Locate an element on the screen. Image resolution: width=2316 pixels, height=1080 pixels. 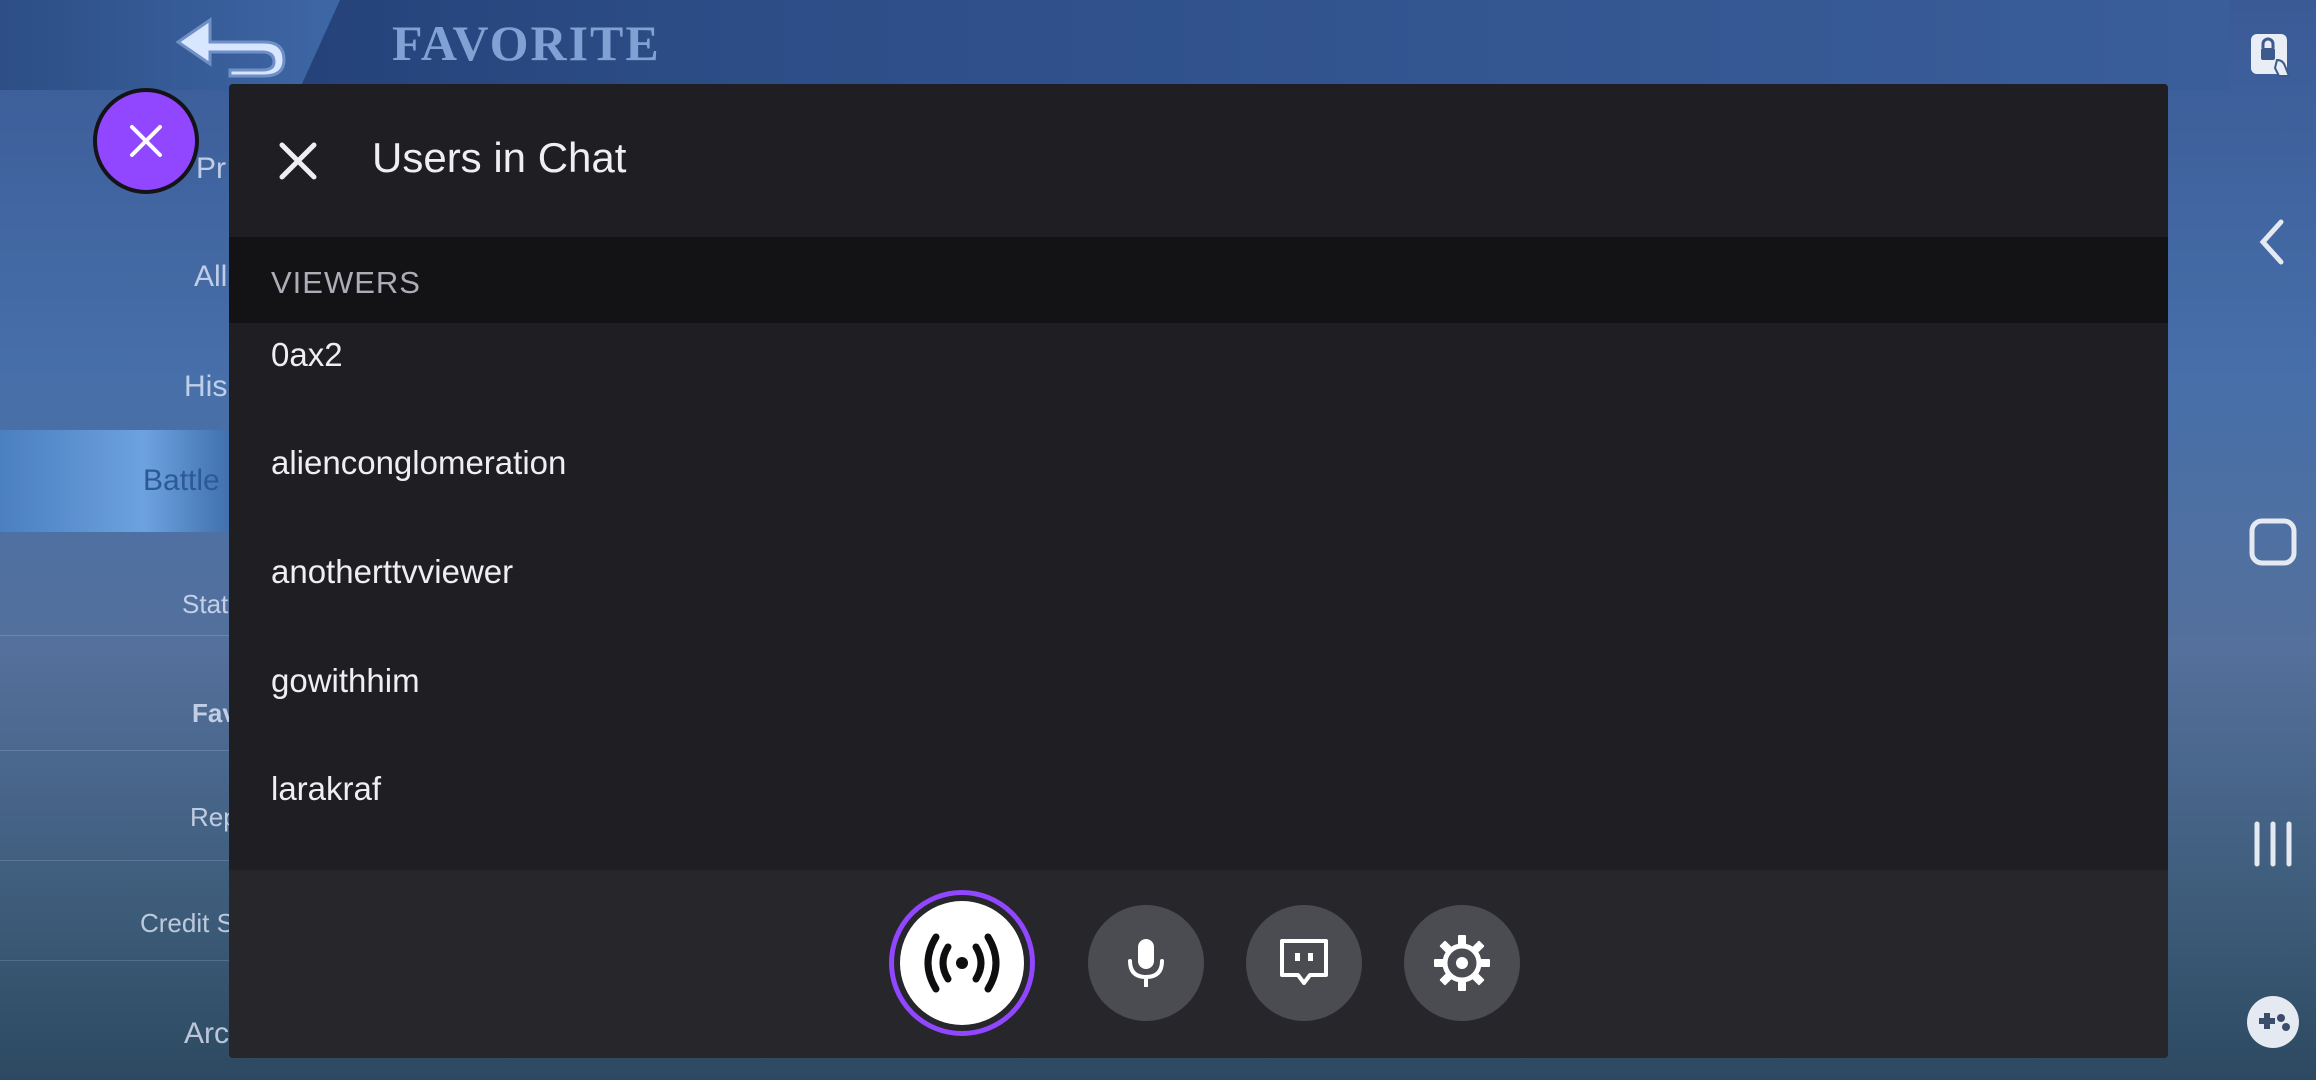
viewer-name: 0ax2 is located at coordinates (307, 354).